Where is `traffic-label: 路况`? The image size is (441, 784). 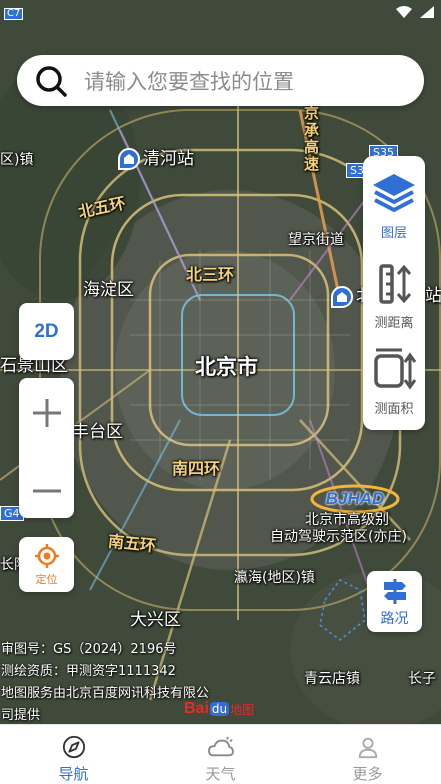
traffic-label: 路况 is located at coordinates (394, 618).